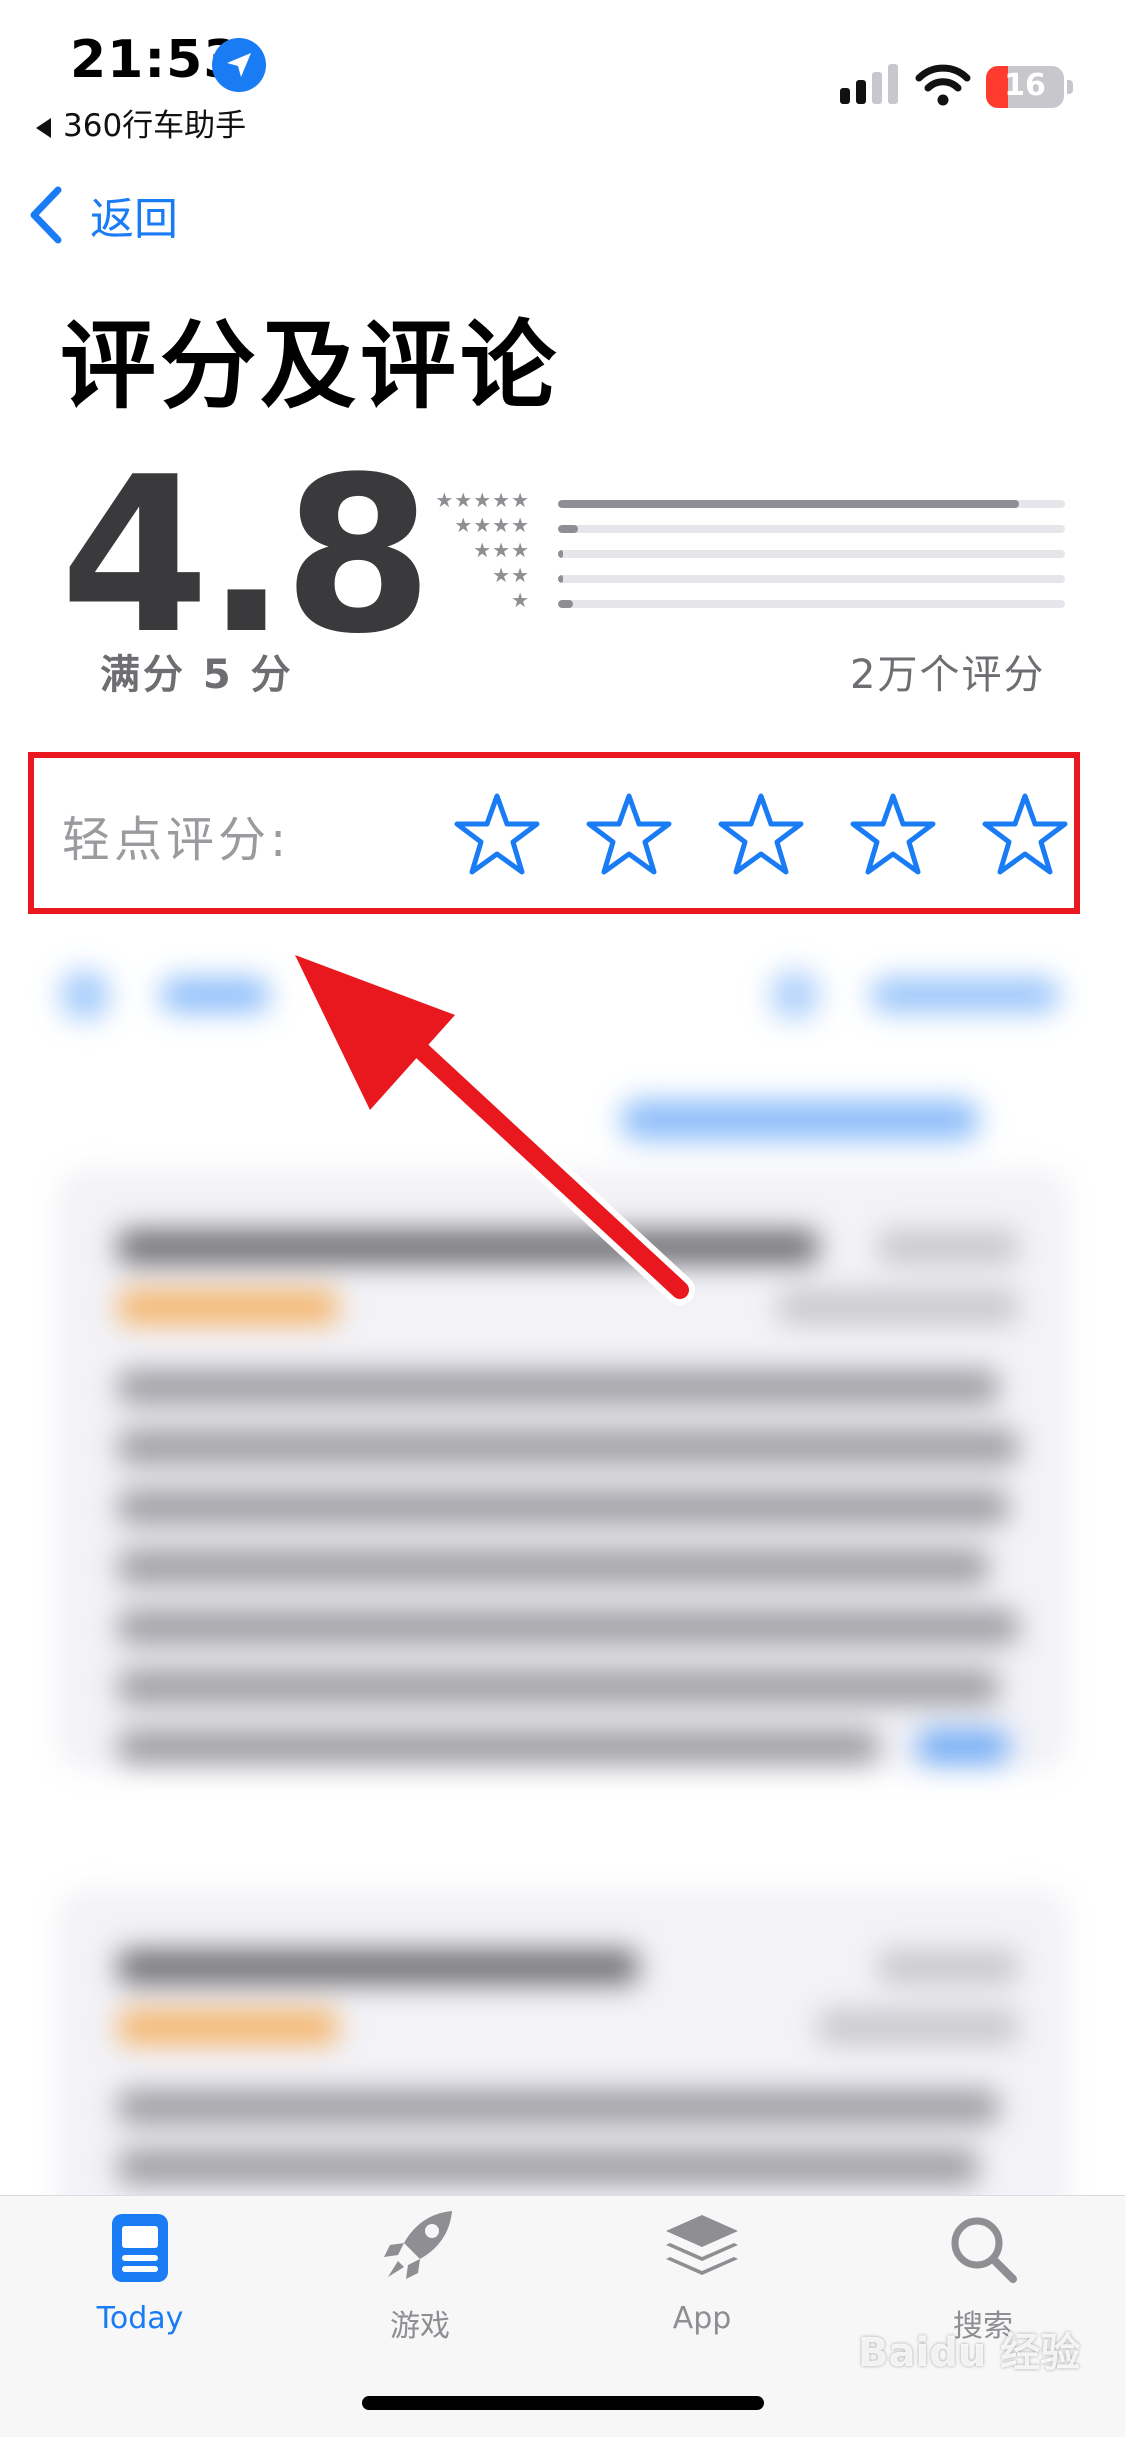 The height and width of the screenshot is (2437, 1125). I want to click on search-icon, so click(984, 2250).